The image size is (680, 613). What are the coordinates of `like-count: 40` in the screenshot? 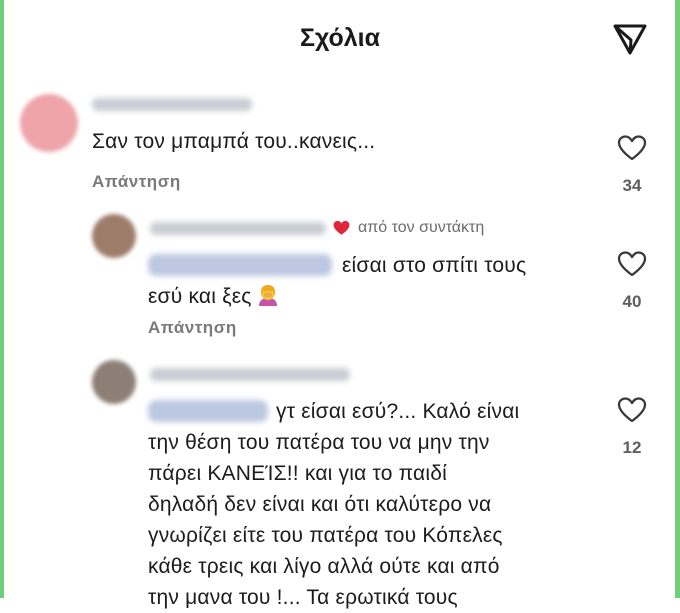 It's located at (632, 301).